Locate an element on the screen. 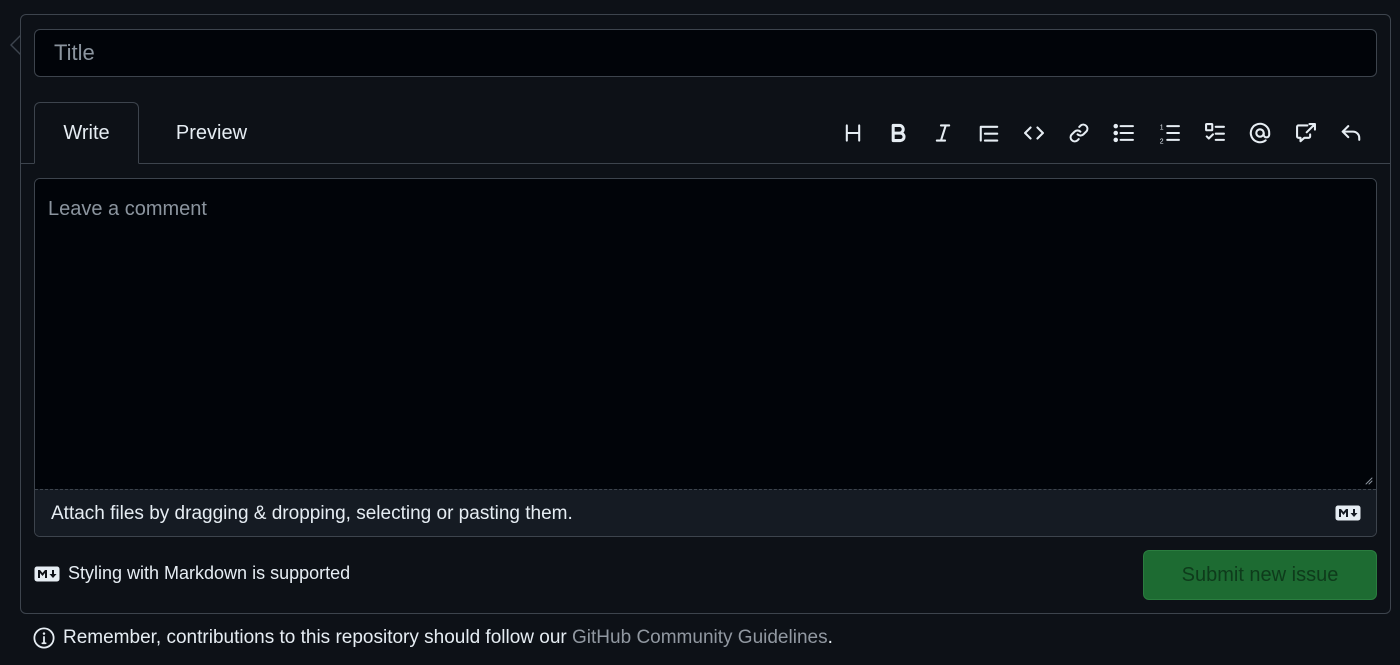  code-icon is located at coordinates (1033, 133).